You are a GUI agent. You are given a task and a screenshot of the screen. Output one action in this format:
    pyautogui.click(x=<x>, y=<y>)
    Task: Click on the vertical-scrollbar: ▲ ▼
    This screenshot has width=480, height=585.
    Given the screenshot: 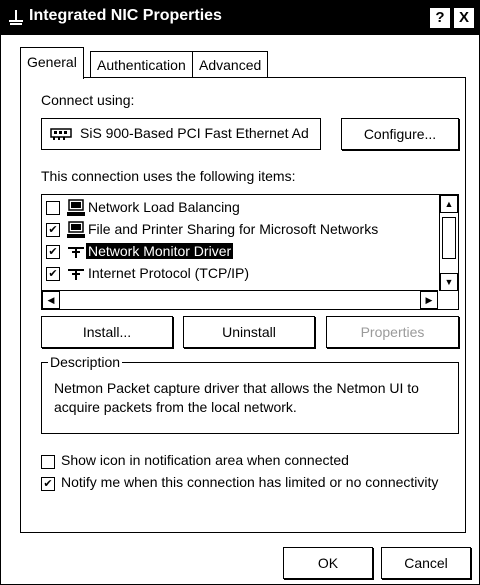 What is the action you would take?
    pyautogui.click(x=448, y=243)
    